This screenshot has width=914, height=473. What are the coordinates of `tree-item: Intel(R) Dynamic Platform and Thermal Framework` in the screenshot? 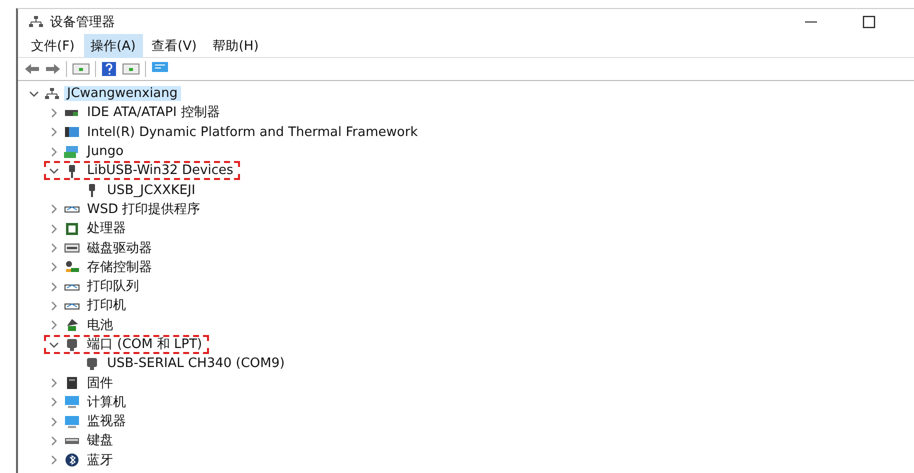 It's located at (252, 132).